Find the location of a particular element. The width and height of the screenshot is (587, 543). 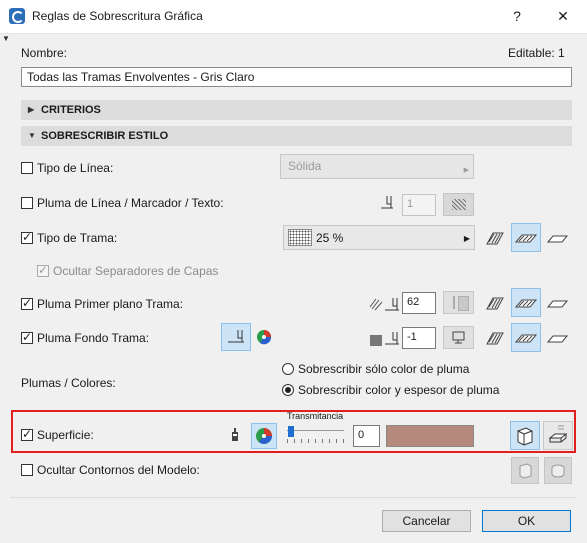

superficie-checkbox is located at coordinates (27, 434).